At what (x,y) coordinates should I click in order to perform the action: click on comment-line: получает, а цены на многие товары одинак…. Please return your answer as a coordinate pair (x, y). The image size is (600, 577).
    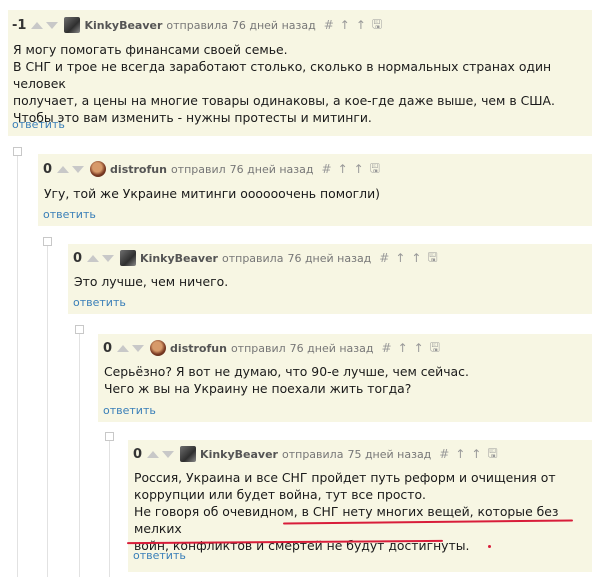
    Looking at the image, I should click on (284, 100).